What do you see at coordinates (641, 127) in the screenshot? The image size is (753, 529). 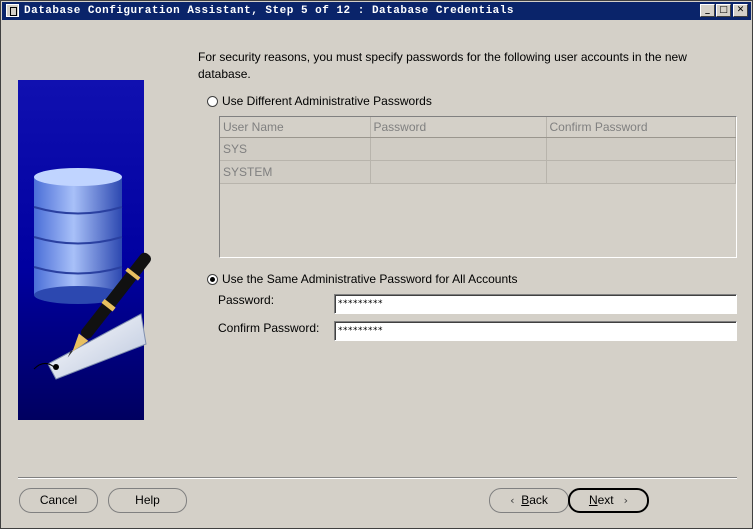 I see `column-confirm-password: Confirm Password` at bounding box center [641, 127].